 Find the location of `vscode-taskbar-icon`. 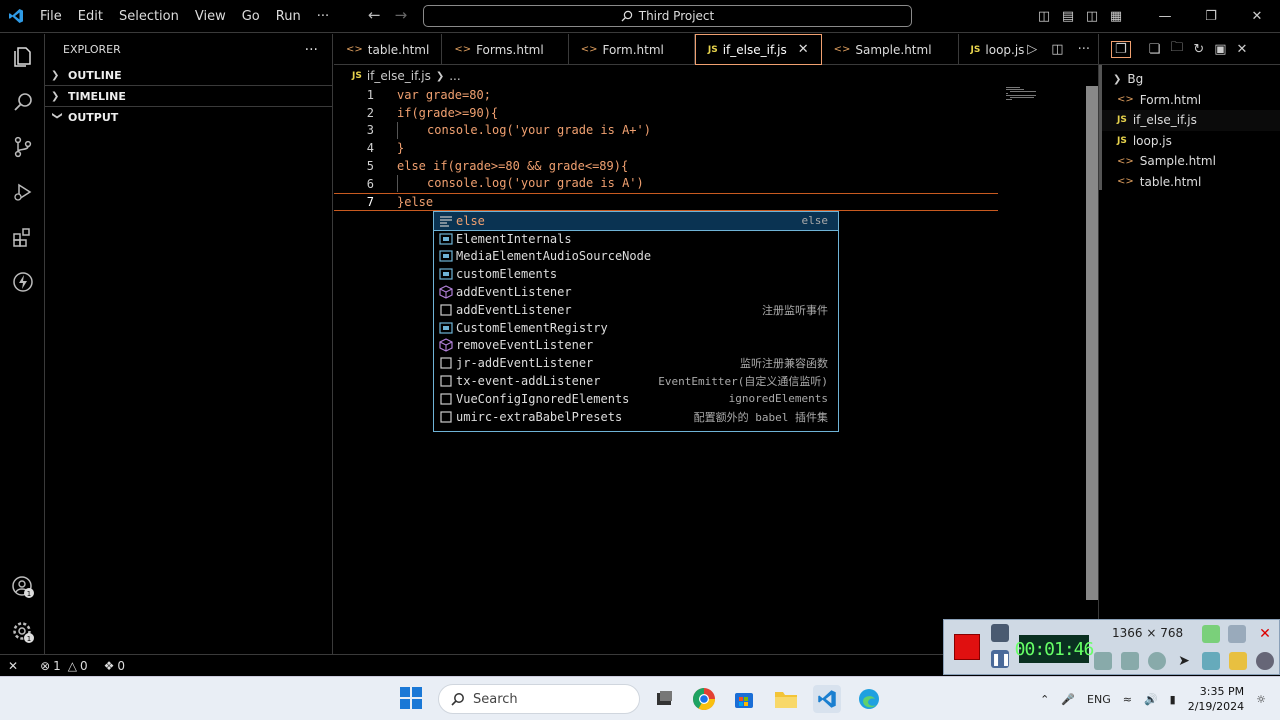

vscode-taskbar-icon is located at coordinates (827, 699).